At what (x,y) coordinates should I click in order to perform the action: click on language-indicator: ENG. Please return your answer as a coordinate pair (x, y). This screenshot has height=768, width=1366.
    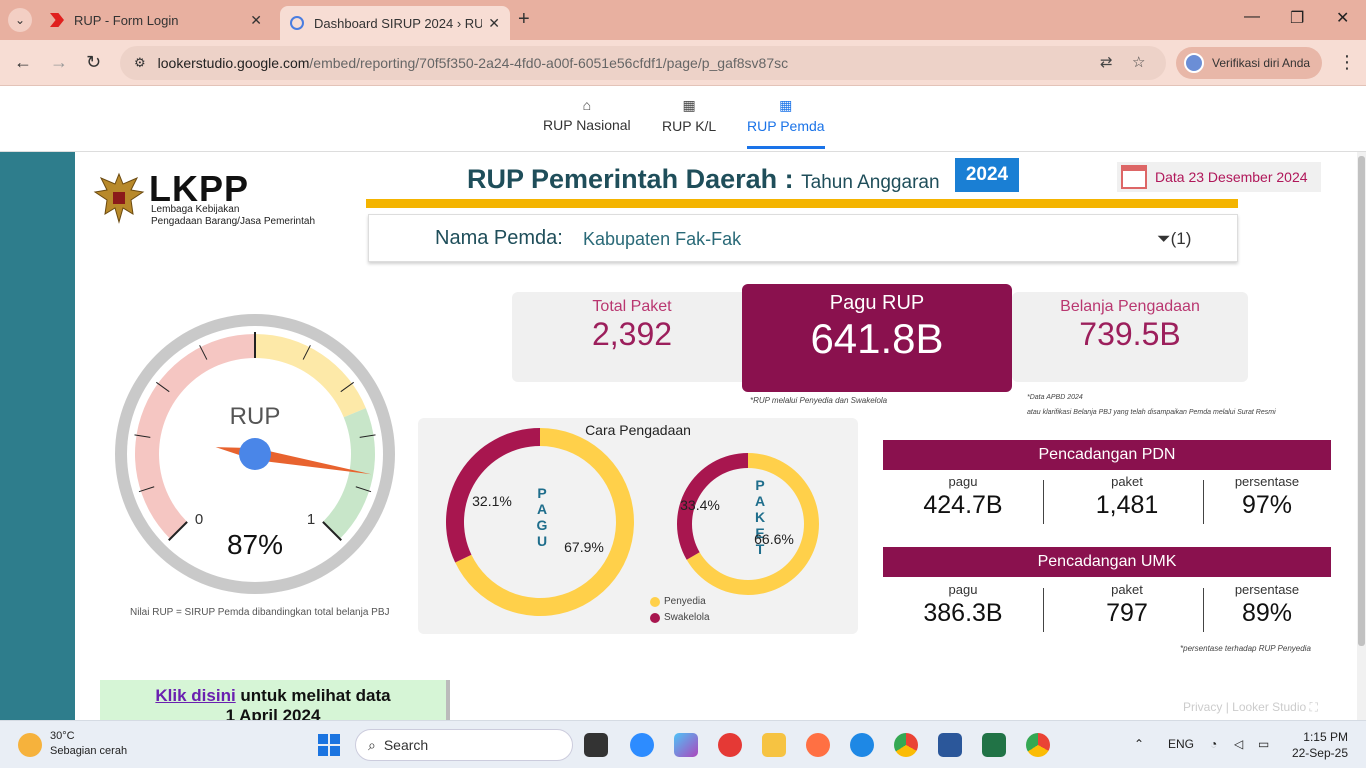
    Looking at the image, I should click on (1181, 744).